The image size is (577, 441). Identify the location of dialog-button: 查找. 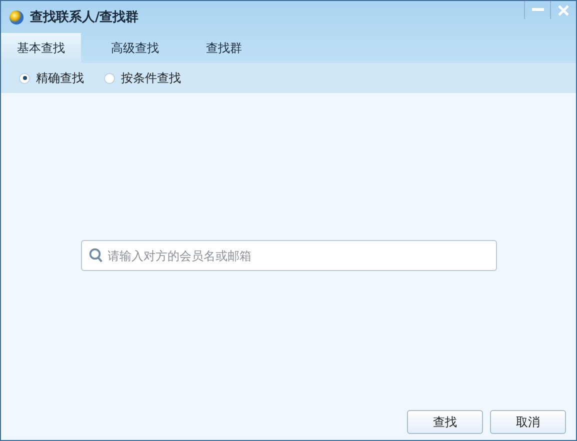
(445, 422).